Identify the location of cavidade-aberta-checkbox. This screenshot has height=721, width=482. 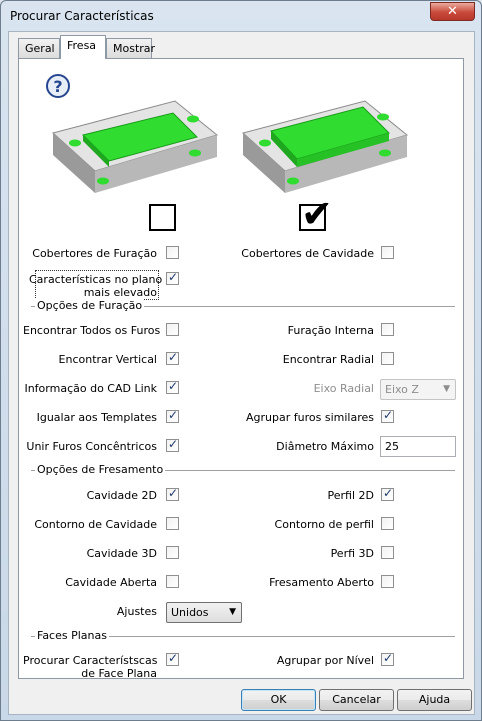
(172, 581).